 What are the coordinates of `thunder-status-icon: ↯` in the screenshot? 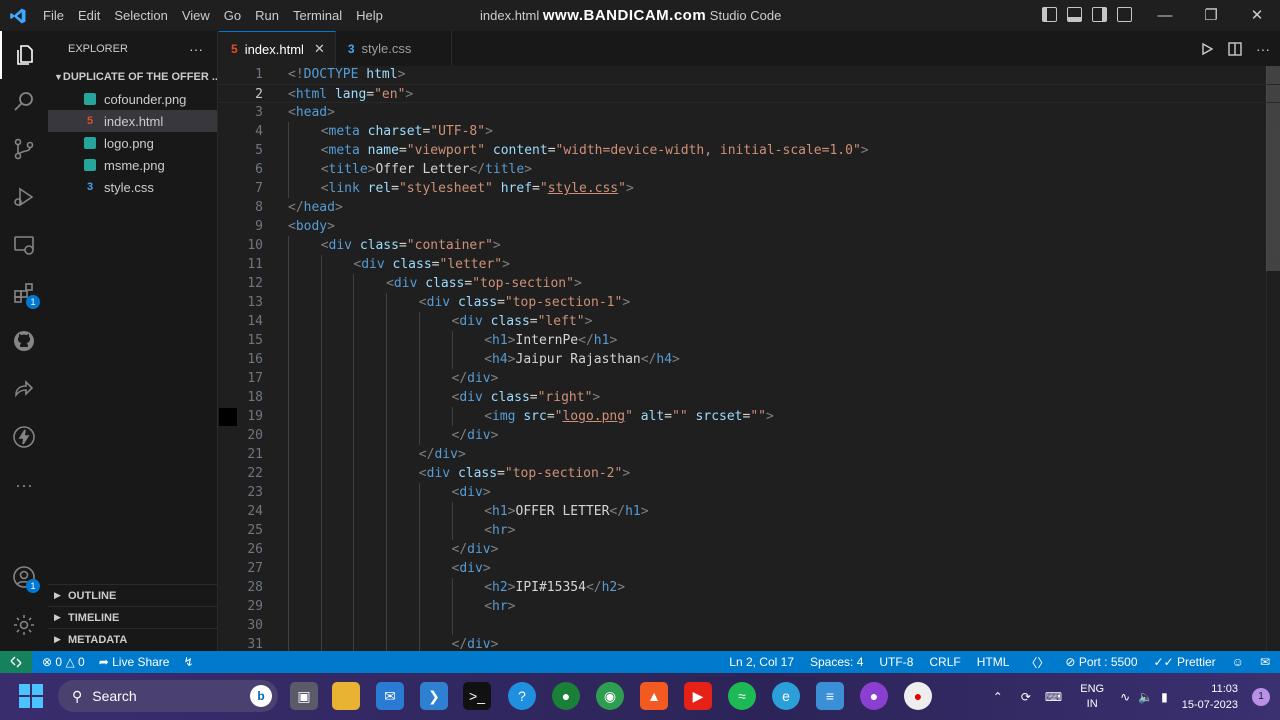 It's located at (188, 662).